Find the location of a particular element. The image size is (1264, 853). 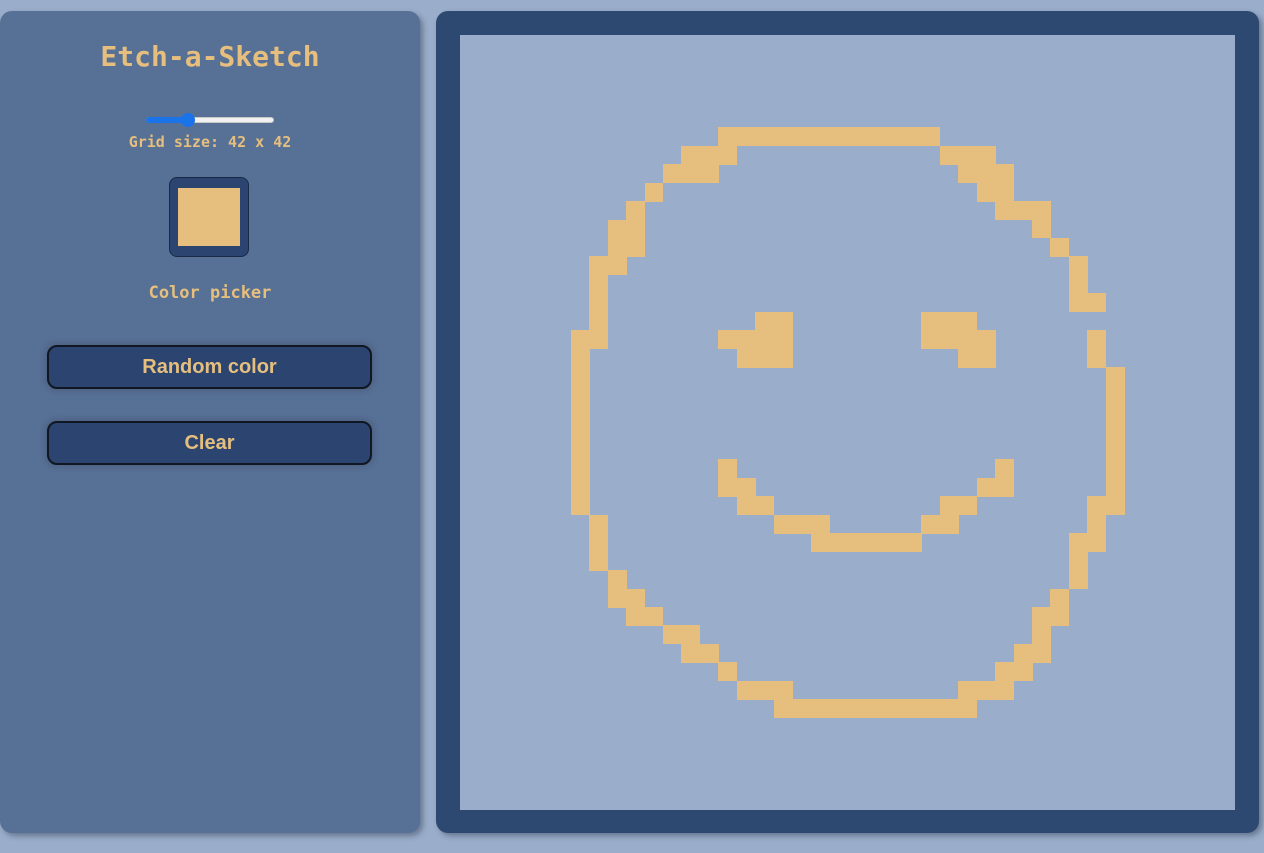

app-title: Etch-a-Sketch is located at coordinates (210, 56).